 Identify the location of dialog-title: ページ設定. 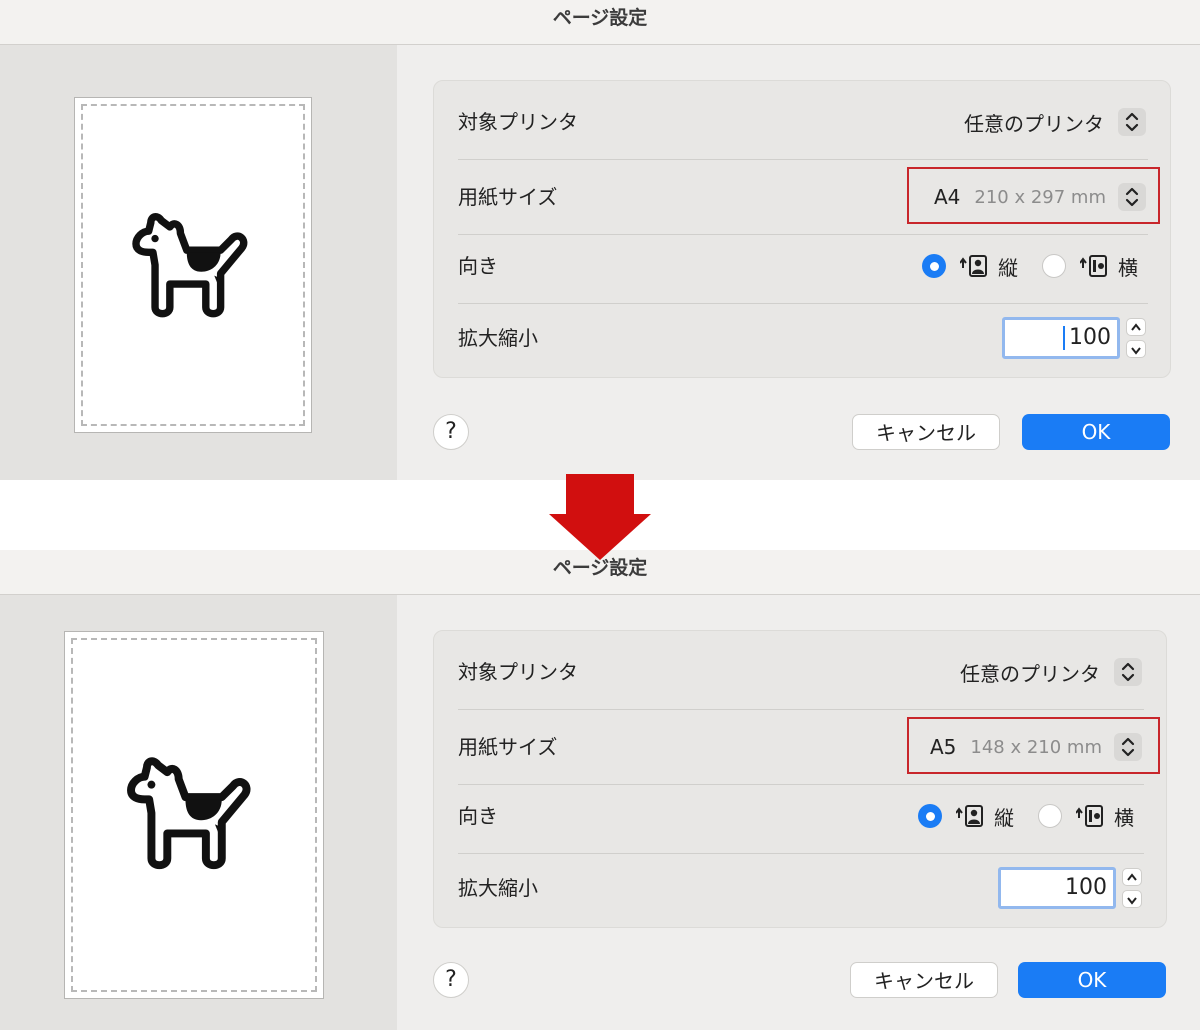
(600, 22).